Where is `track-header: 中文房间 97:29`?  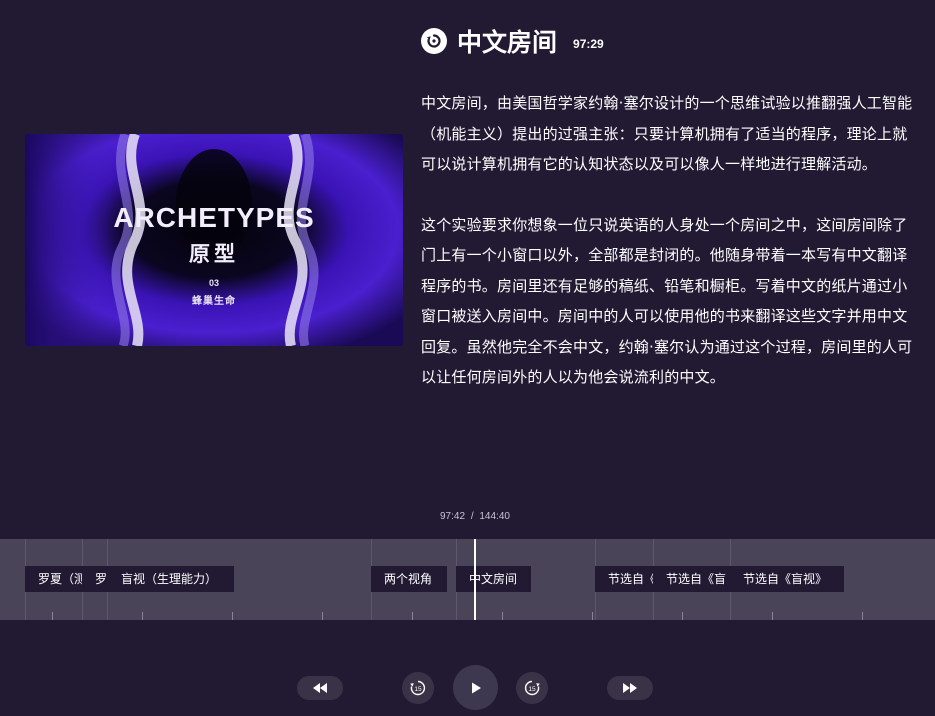 track-header: 中文房间 97:29 is located at coordinates (512, 41).